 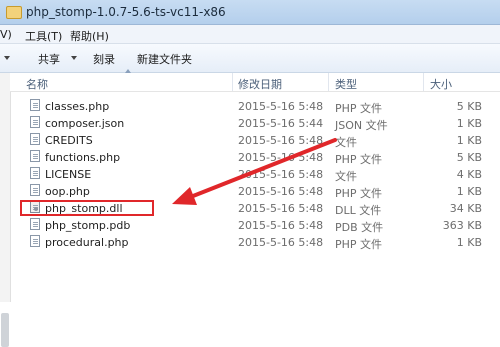 What do you see at coordinates (83, 157) in the screenshot?
I see `file-name: functions.php` at bounding box center [83, 157].